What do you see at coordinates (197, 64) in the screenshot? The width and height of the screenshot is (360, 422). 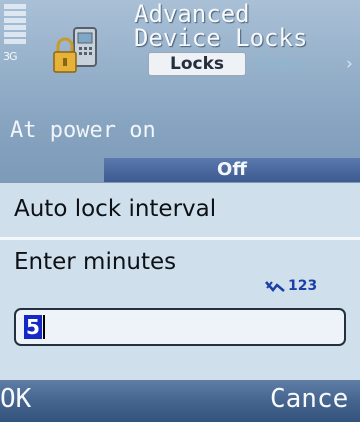 I see `tab-locks: Locks` at bounding box center [197, 64].